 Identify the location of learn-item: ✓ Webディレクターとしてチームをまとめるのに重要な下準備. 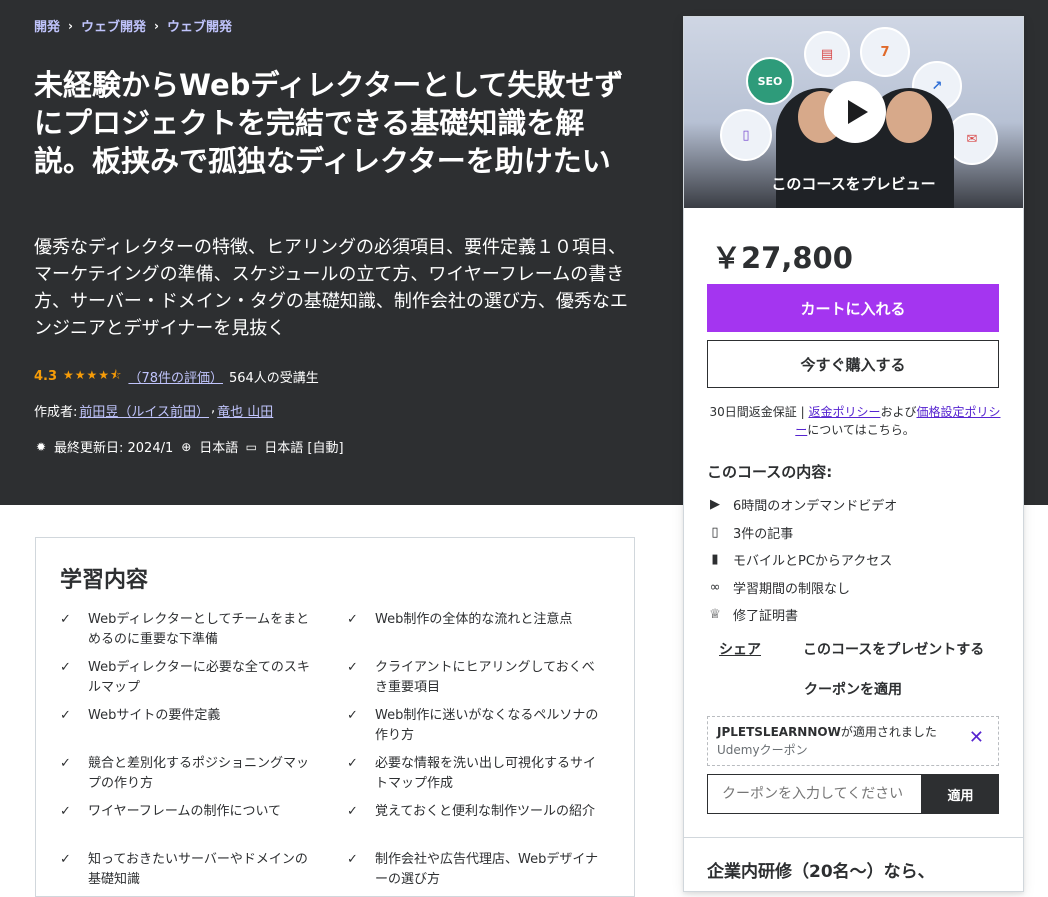
(203, 630).